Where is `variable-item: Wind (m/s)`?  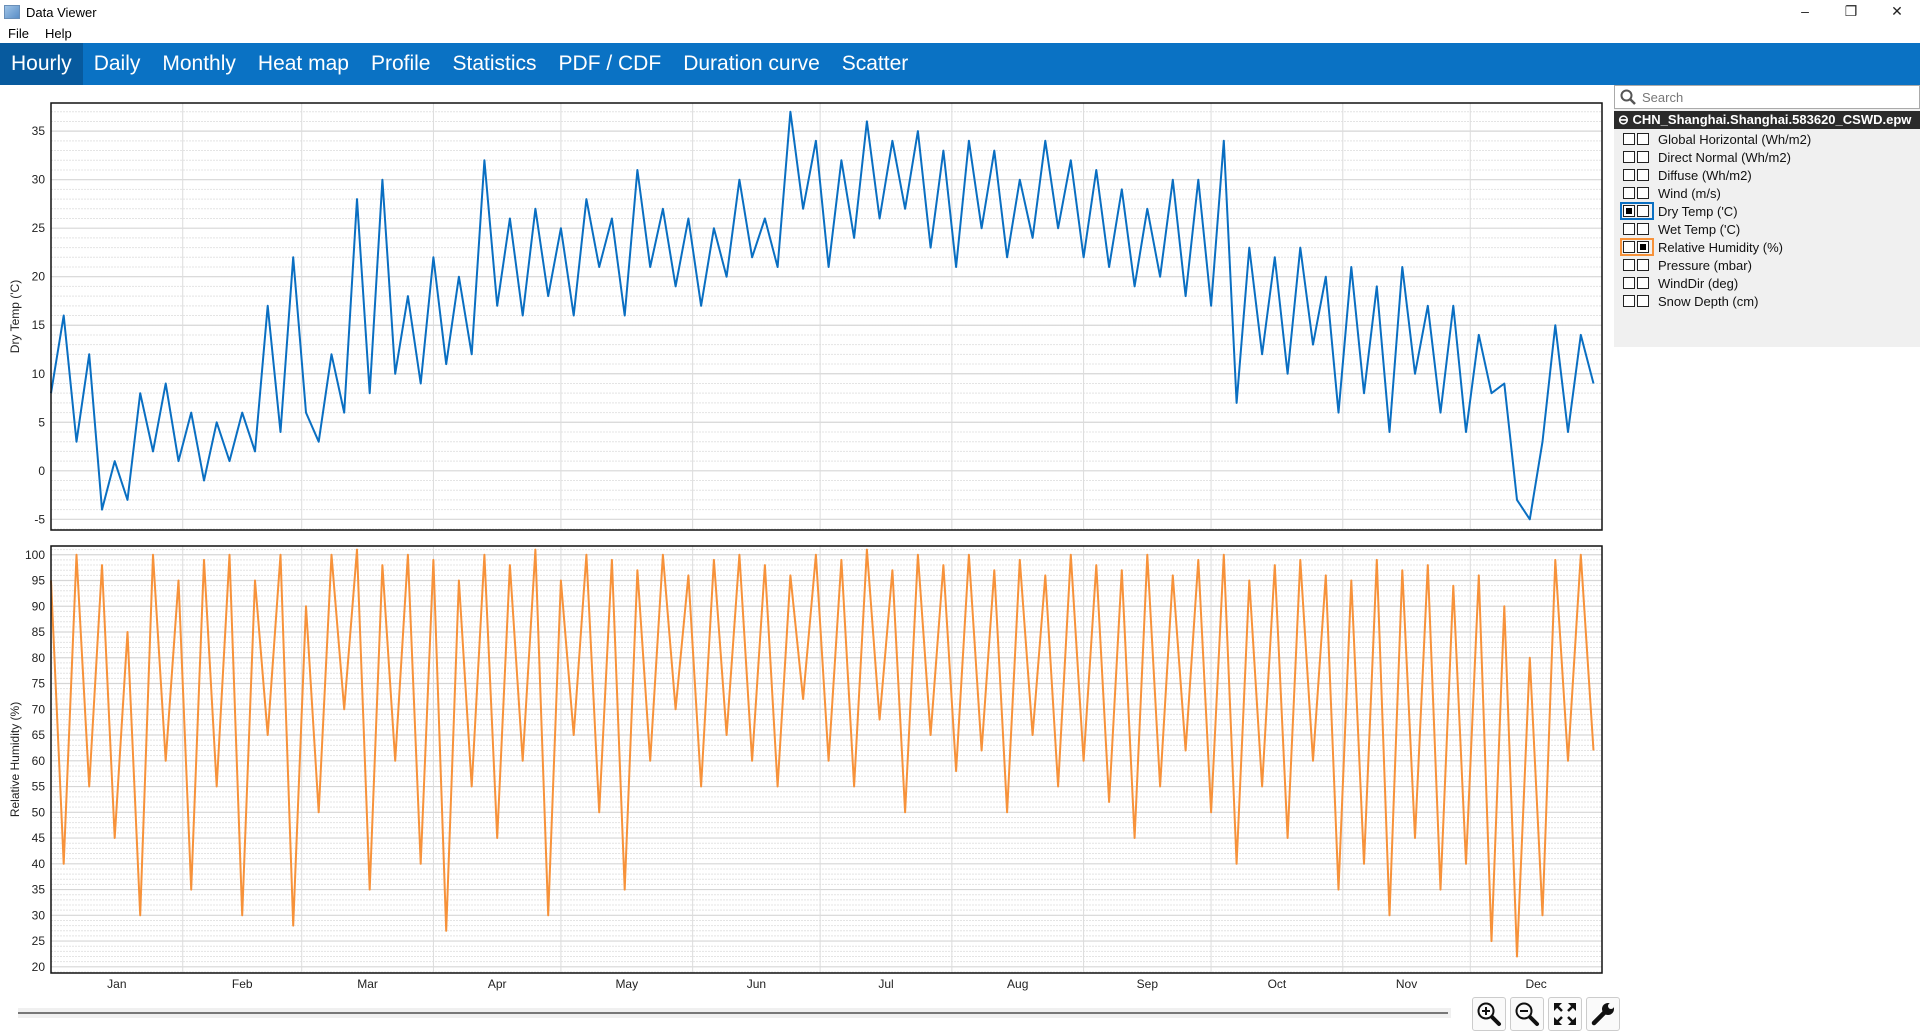
variable-item: Wind (m/s) is located at coordinates (1715, 193).